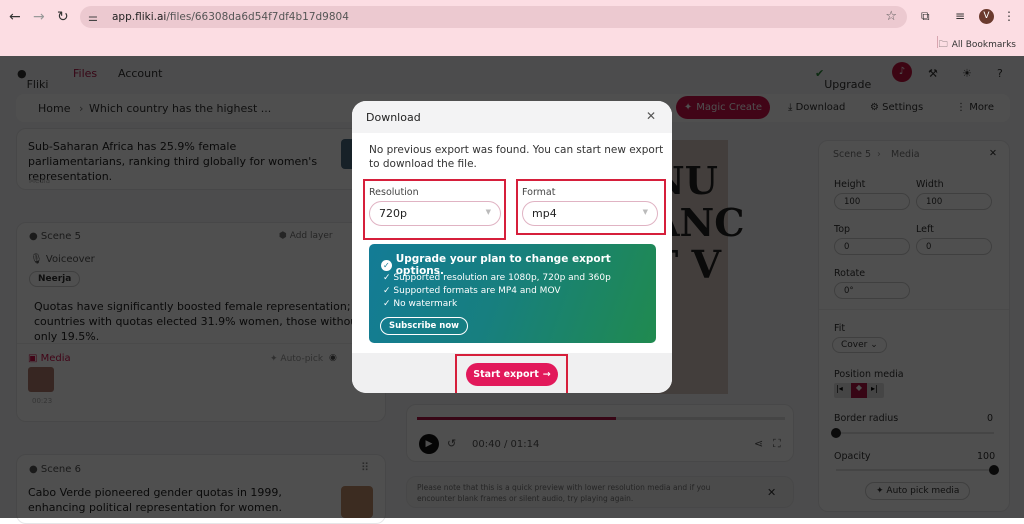 The image size is (1024, 524). I want to click on all-bookmarks-label: All Bookmarks, so click(983, 45).